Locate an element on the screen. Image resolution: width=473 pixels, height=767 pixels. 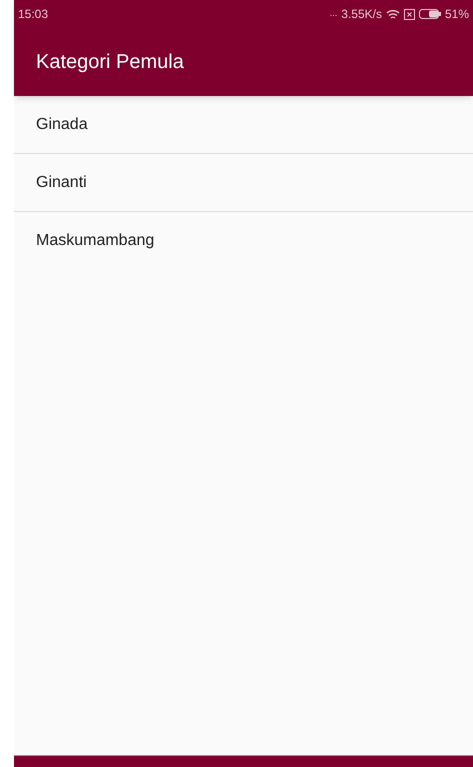
sim-icon is located at coordinates (409, 14).